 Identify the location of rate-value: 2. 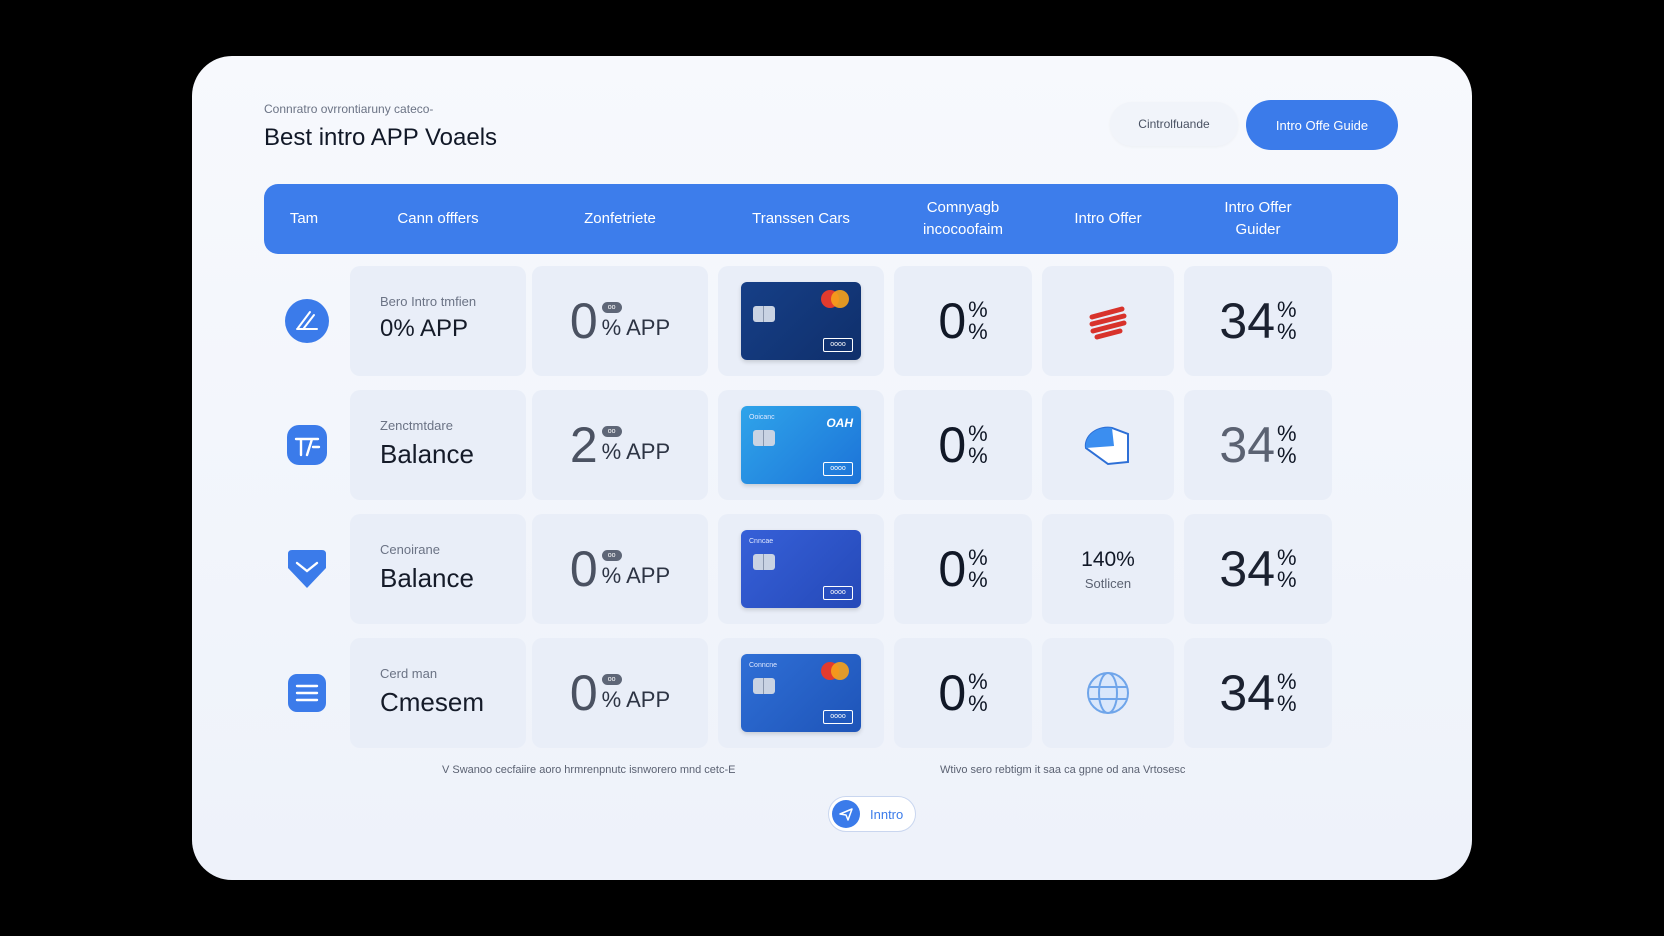
(583, 445).